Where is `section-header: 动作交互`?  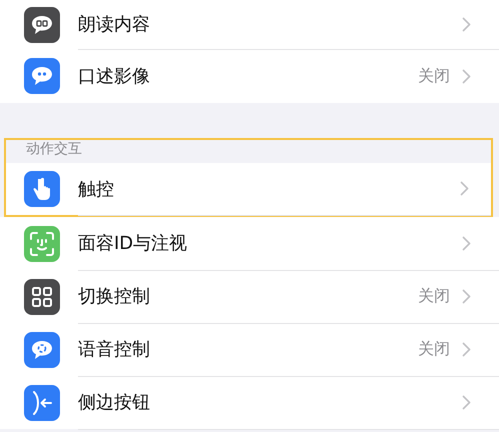
section-header: 动作交互 is located at coordinates (54, 149).